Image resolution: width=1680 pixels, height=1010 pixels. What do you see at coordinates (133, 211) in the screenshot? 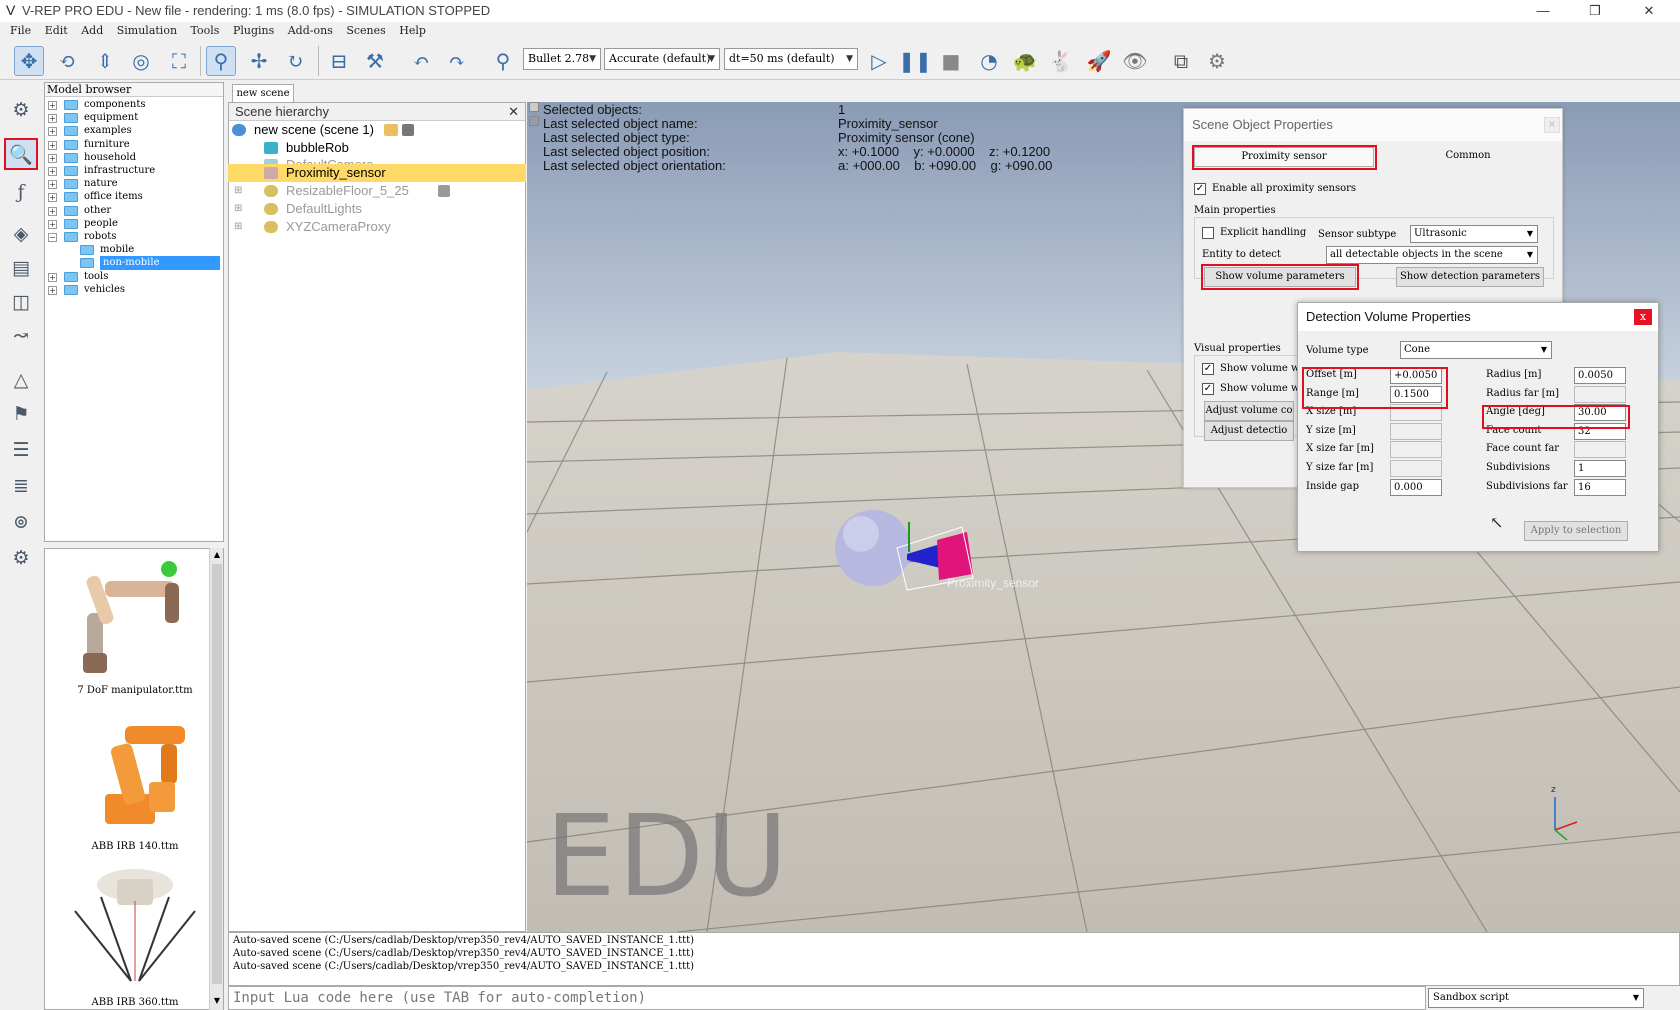
I see `model-browser-item: + other` at bounding box center [133, 211].